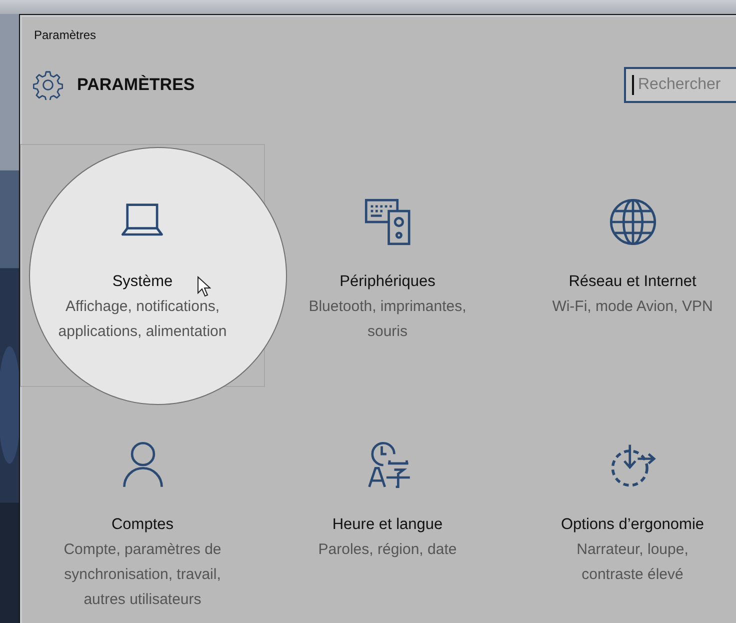  I want to click on tile-description: Narrateur, loupe, contraste élevé, so click(633, 562).